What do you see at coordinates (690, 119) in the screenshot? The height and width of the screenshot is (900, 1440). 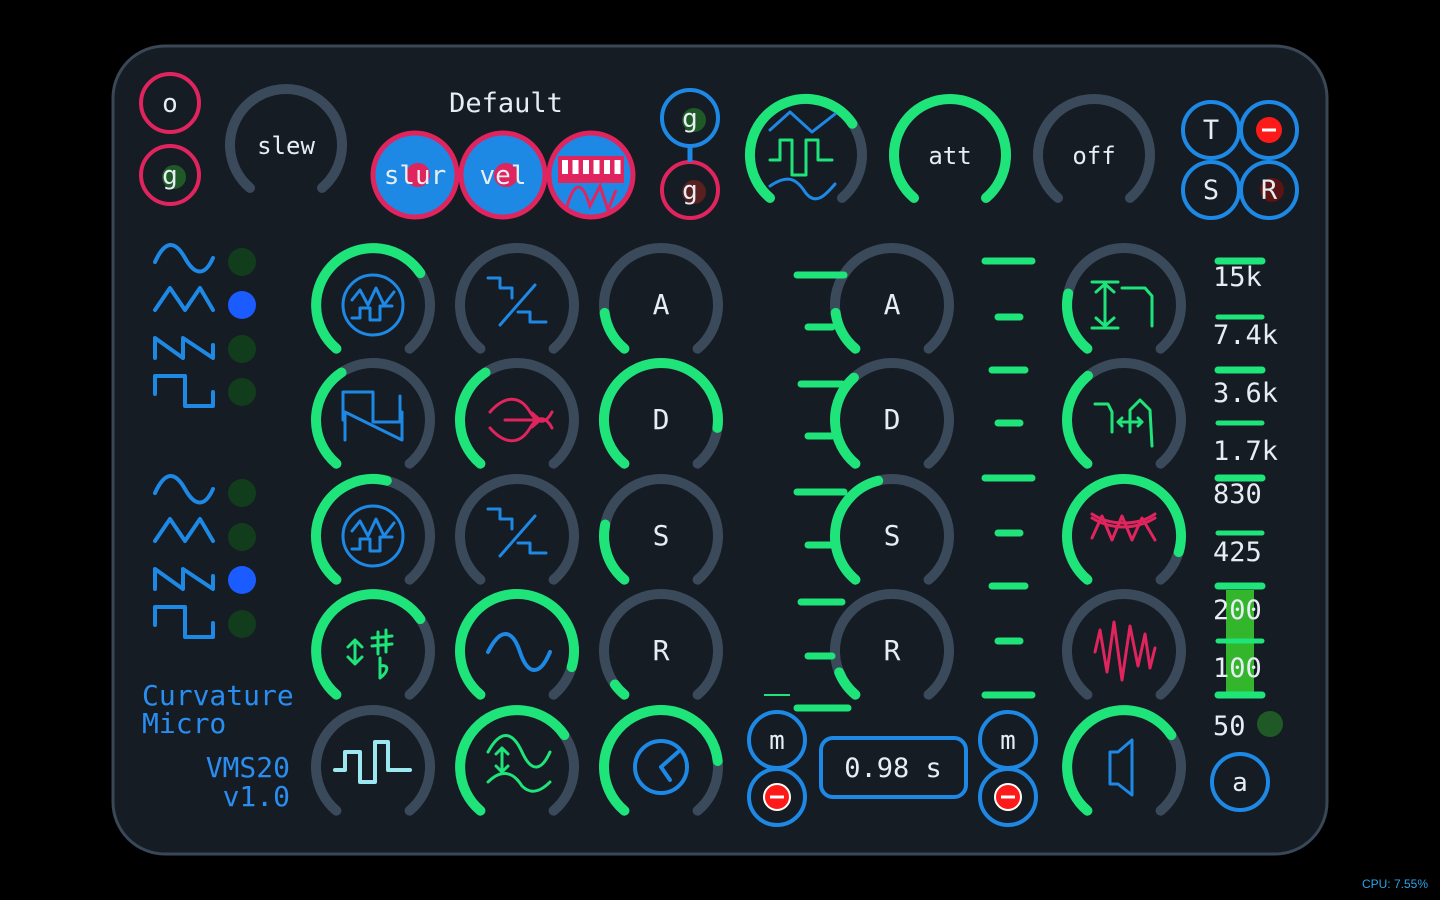 I see `gate-button-top-label: g` at bounding box center [690, 119].